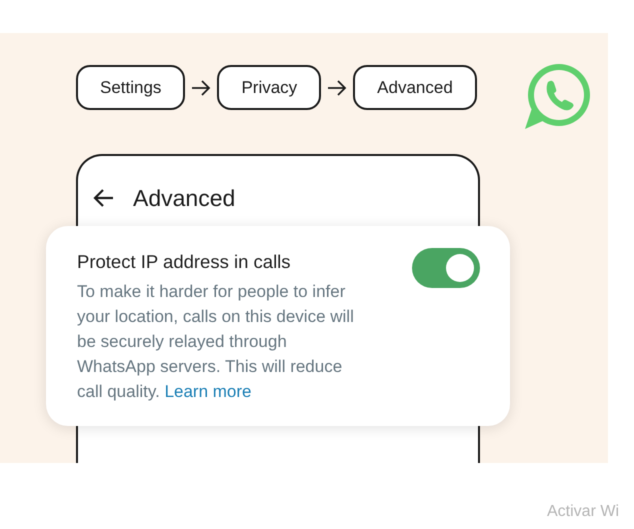 Image resolution: width=634 pixels, height=529 pixels. I want to click on screen-title: Advanced, so click(184, 198).